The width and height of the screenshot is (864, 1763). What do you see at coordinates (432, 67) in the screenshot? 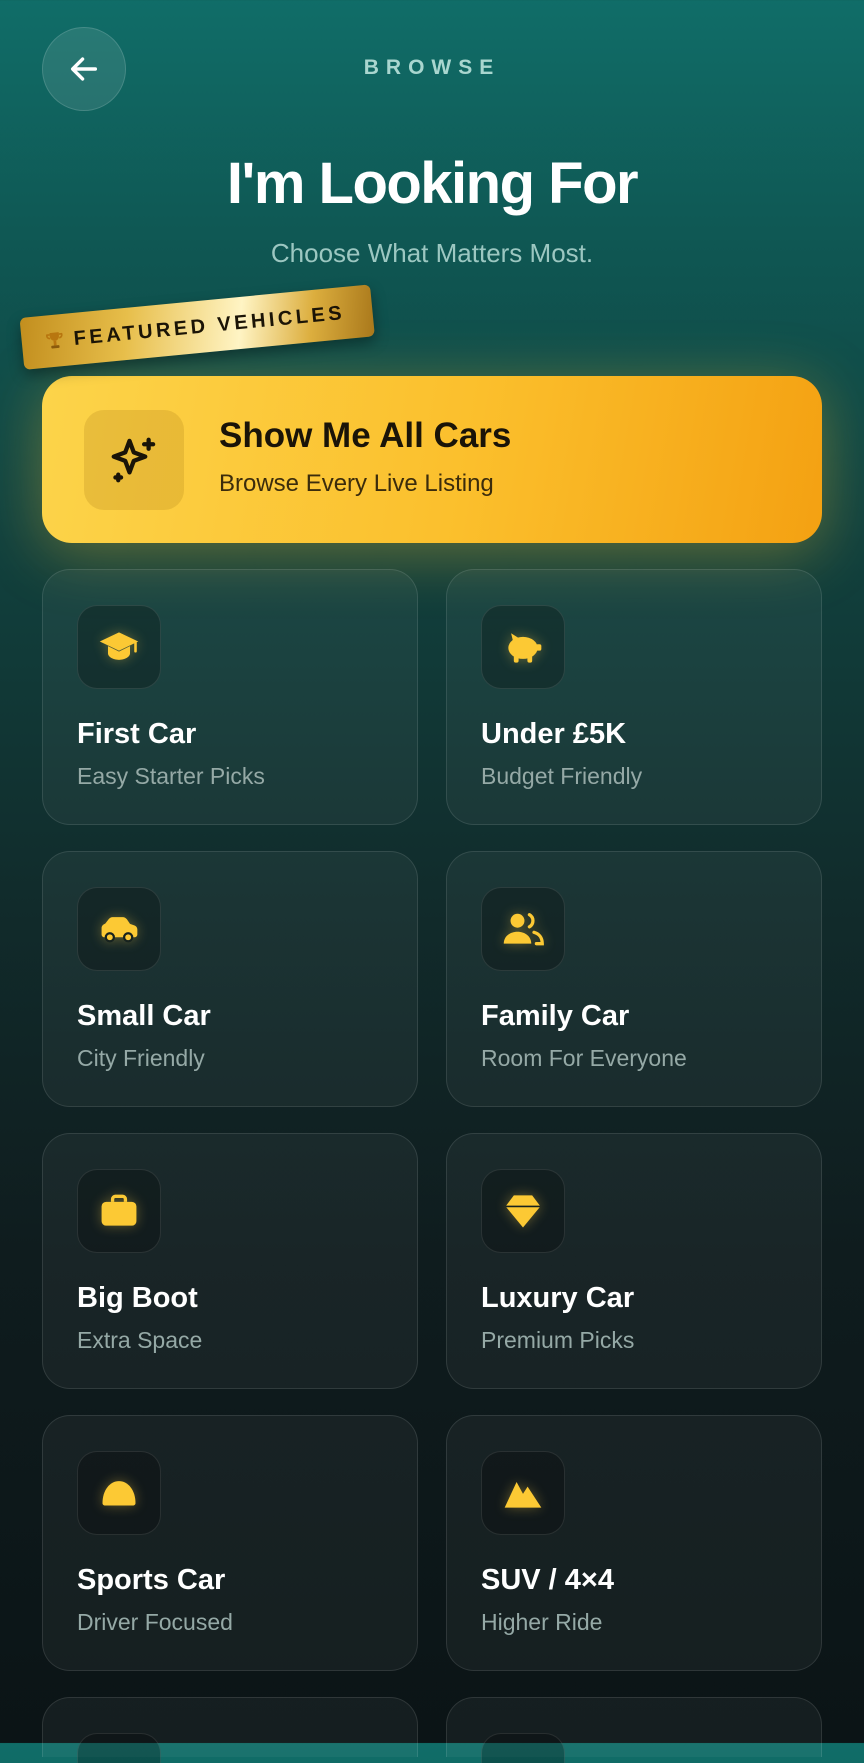
I see `header-label: BROWSE` at bounding box center [432, 67].